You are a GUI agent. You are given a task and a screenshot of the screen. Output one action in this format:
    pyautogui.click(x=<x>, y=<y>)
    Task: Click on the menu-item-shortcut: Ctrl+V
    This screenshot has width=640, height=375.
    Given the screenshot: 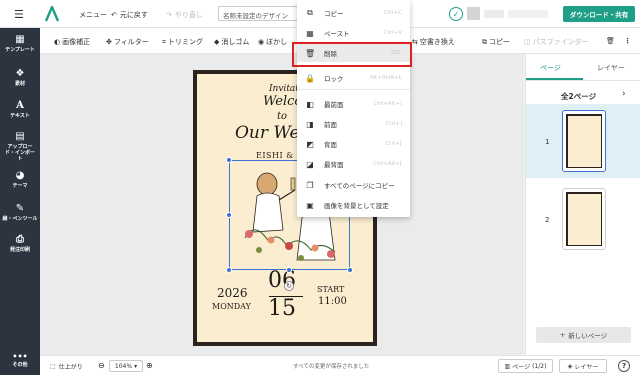 What is the action you would take?
    pyautogui.click(x=392, y=33)
    